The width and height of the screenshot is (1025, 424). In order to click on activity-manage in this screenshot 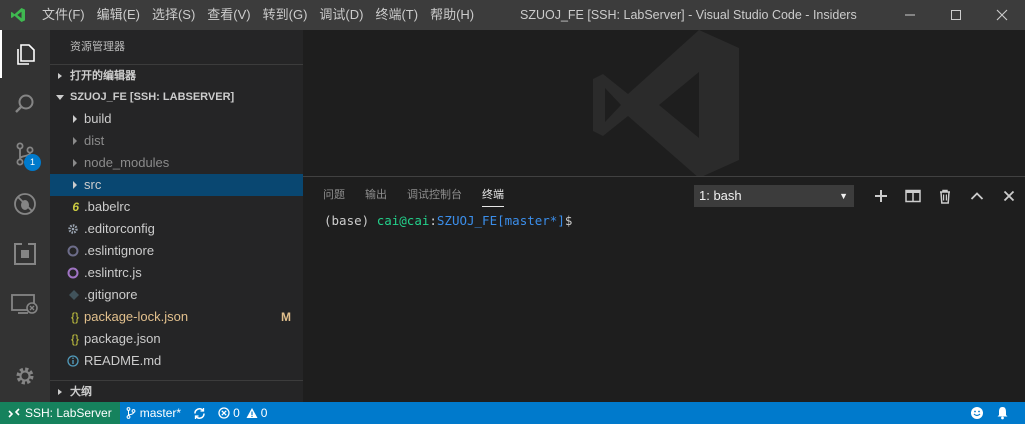, I will do `click(25, 376)`.